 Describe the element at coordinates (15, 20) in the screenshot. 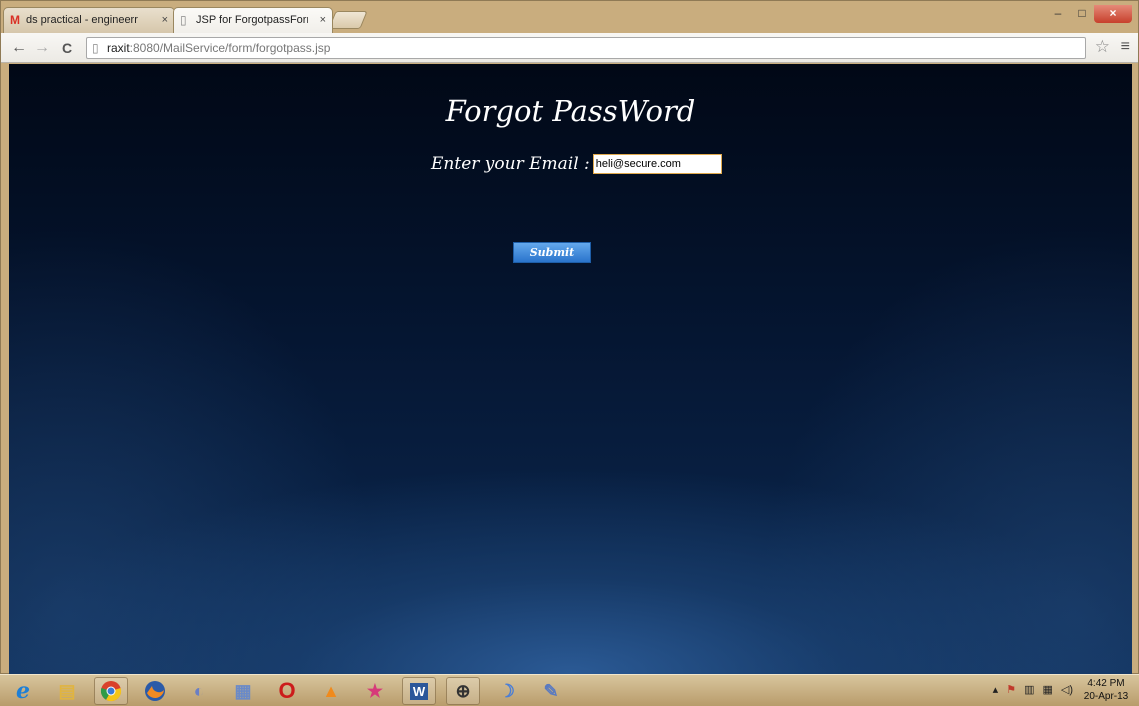

I see `gmail-icon: M` at that location.